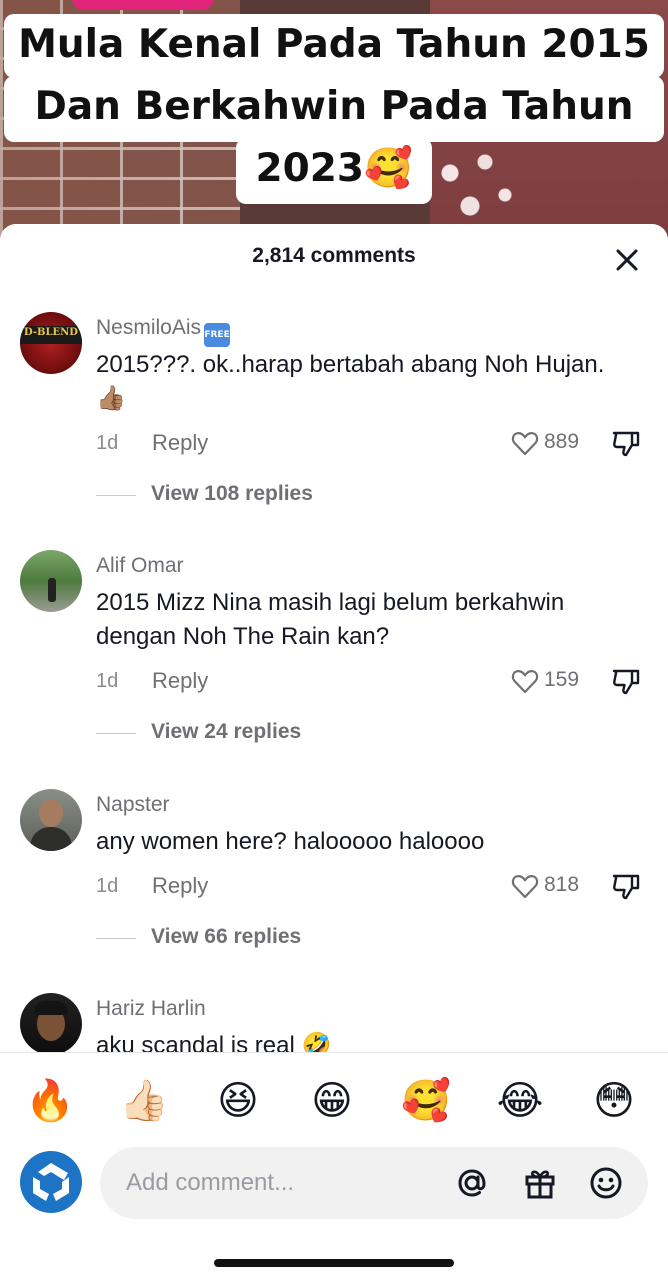 This screenshot has height=1280, width=668. Describe the element at coordinates (232, 493) in the screenshot. I see `view-replies-text: View 108 replies` at that location.